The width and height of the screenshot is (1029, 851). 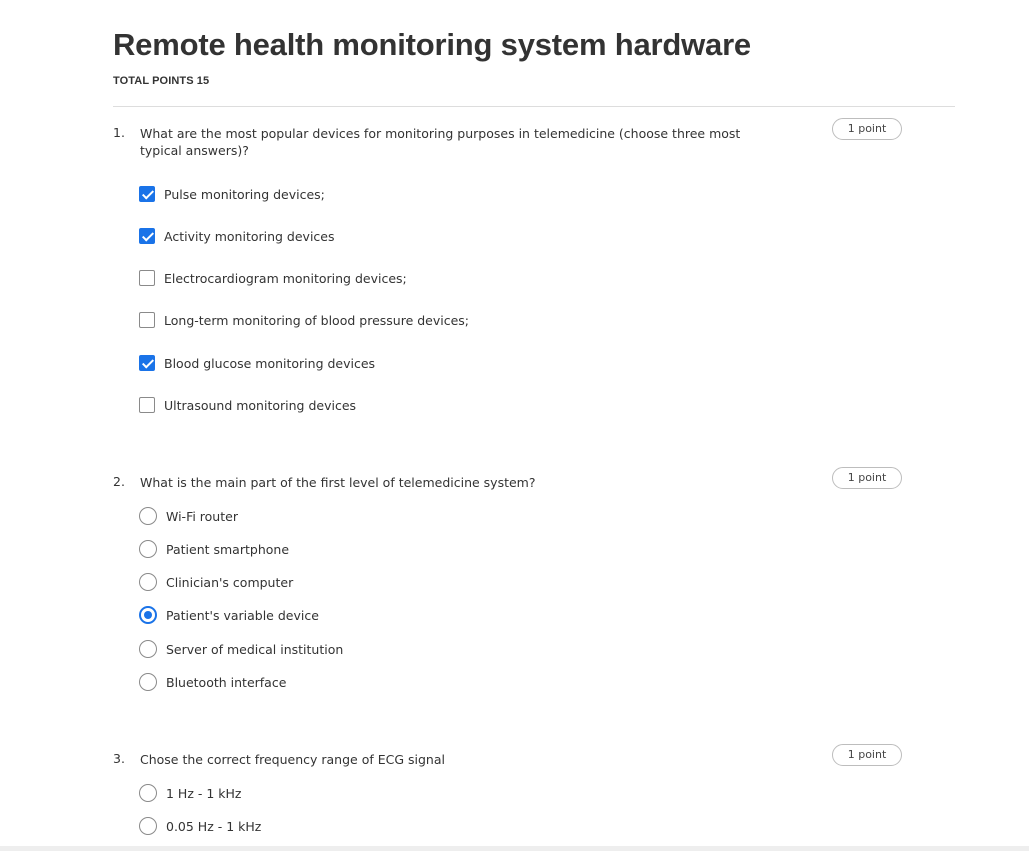 What do you see at coordinates (214, 826) in the screenshot?
I see `option-label: 0.05 Hz - 1 kHz` at bounding box center [214, 826].